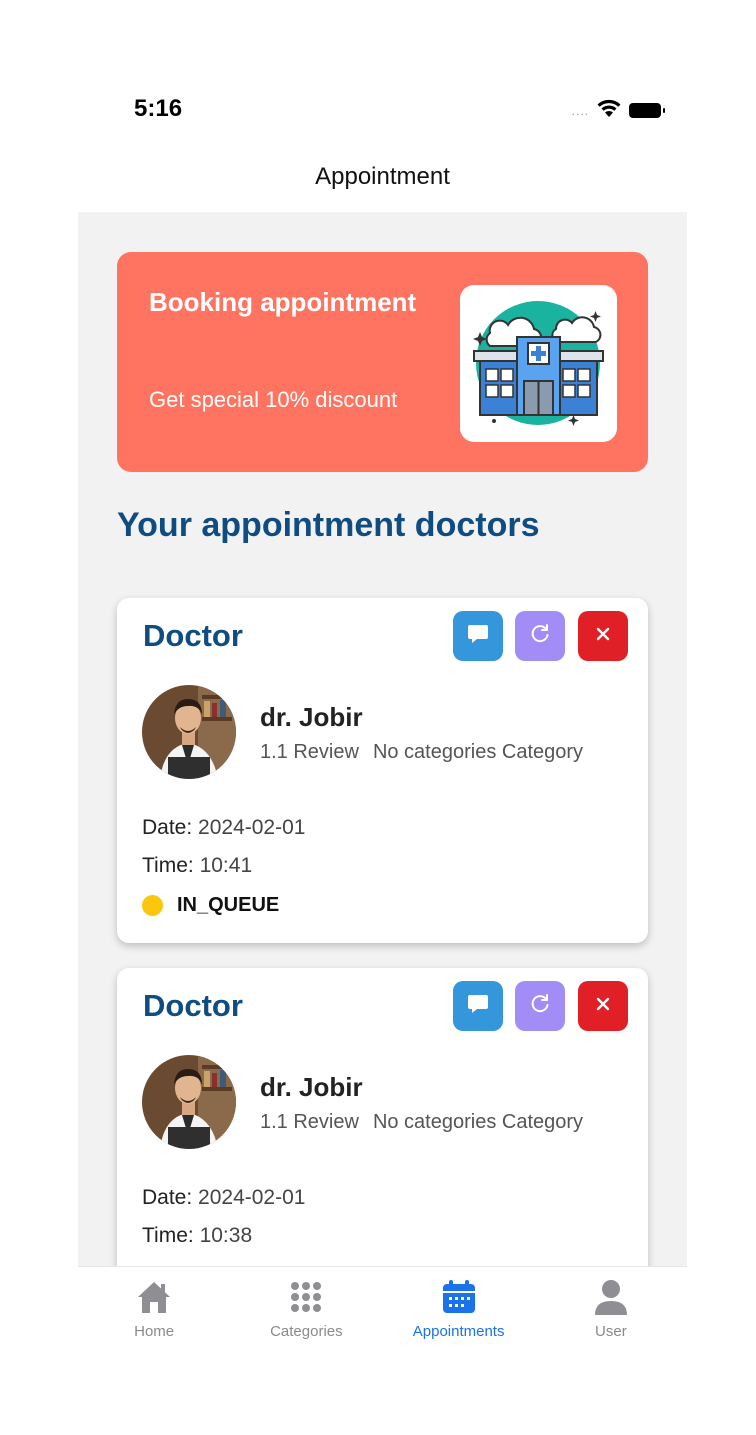 The image size is (756, 1435). I want to click on status-time: 5:16, so click(158, 108).